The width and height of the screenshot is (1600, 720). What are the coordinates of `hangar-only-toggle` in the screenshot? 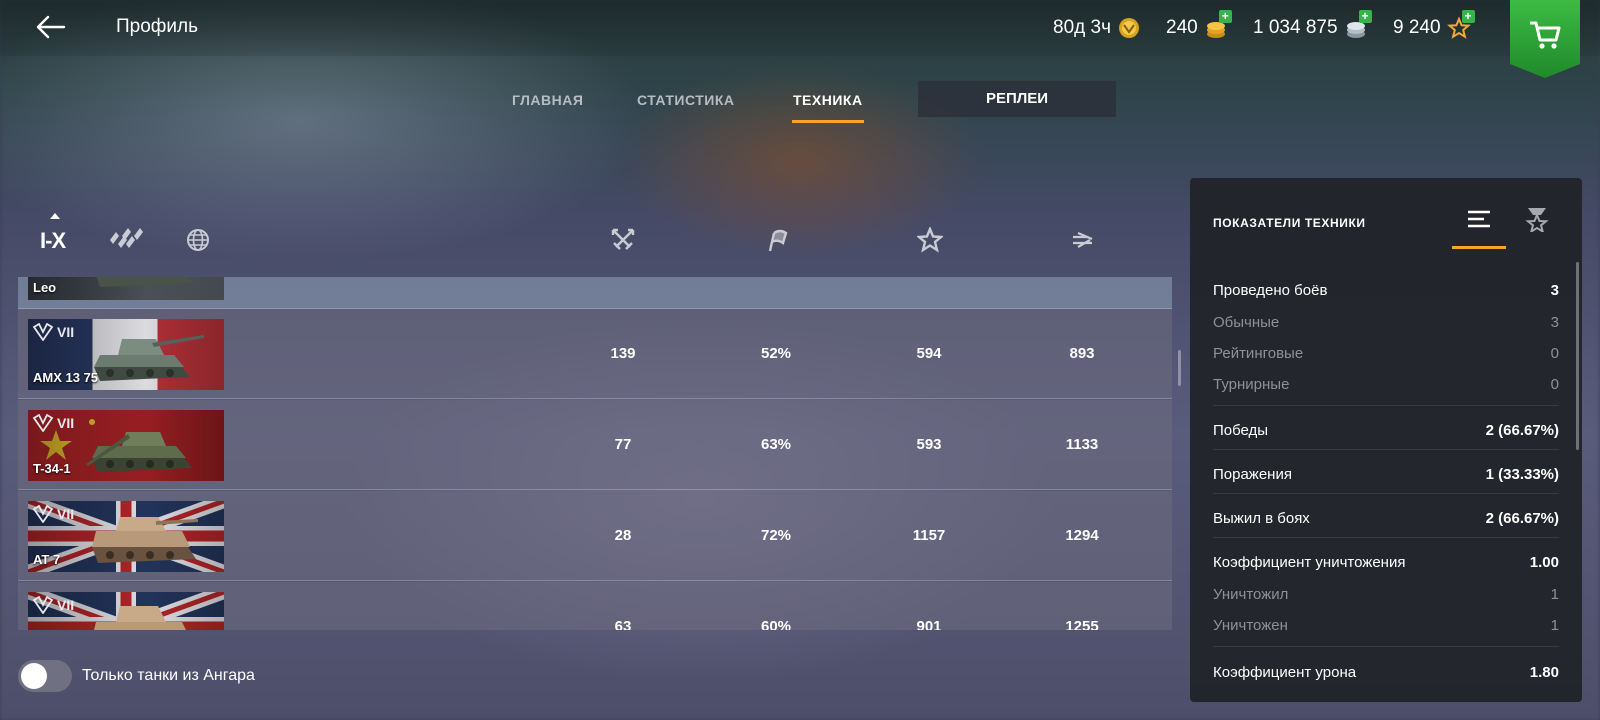 It's located at (45, 676).